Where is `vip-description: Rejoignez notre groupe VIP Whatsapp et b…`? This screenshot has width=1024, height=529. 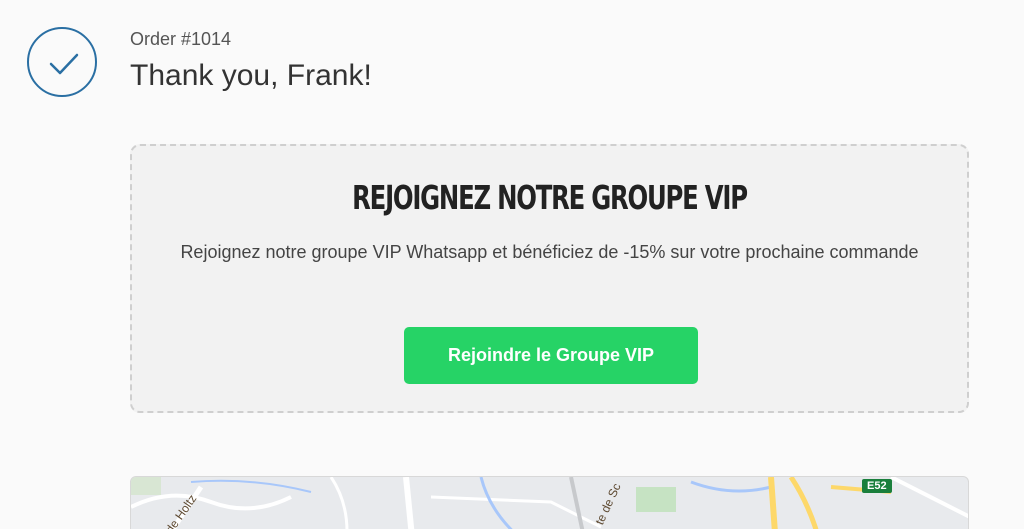 vip-description: Rejoignez notre groupe VIP Whatsapp et b… is located at coordinates (549, 252).